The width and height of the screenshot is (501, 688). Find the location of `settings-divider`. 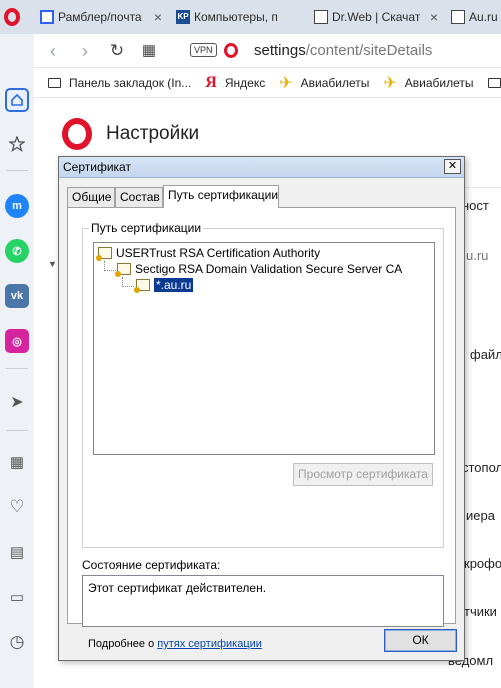

settings-divider is located at coordinates (481, 187).